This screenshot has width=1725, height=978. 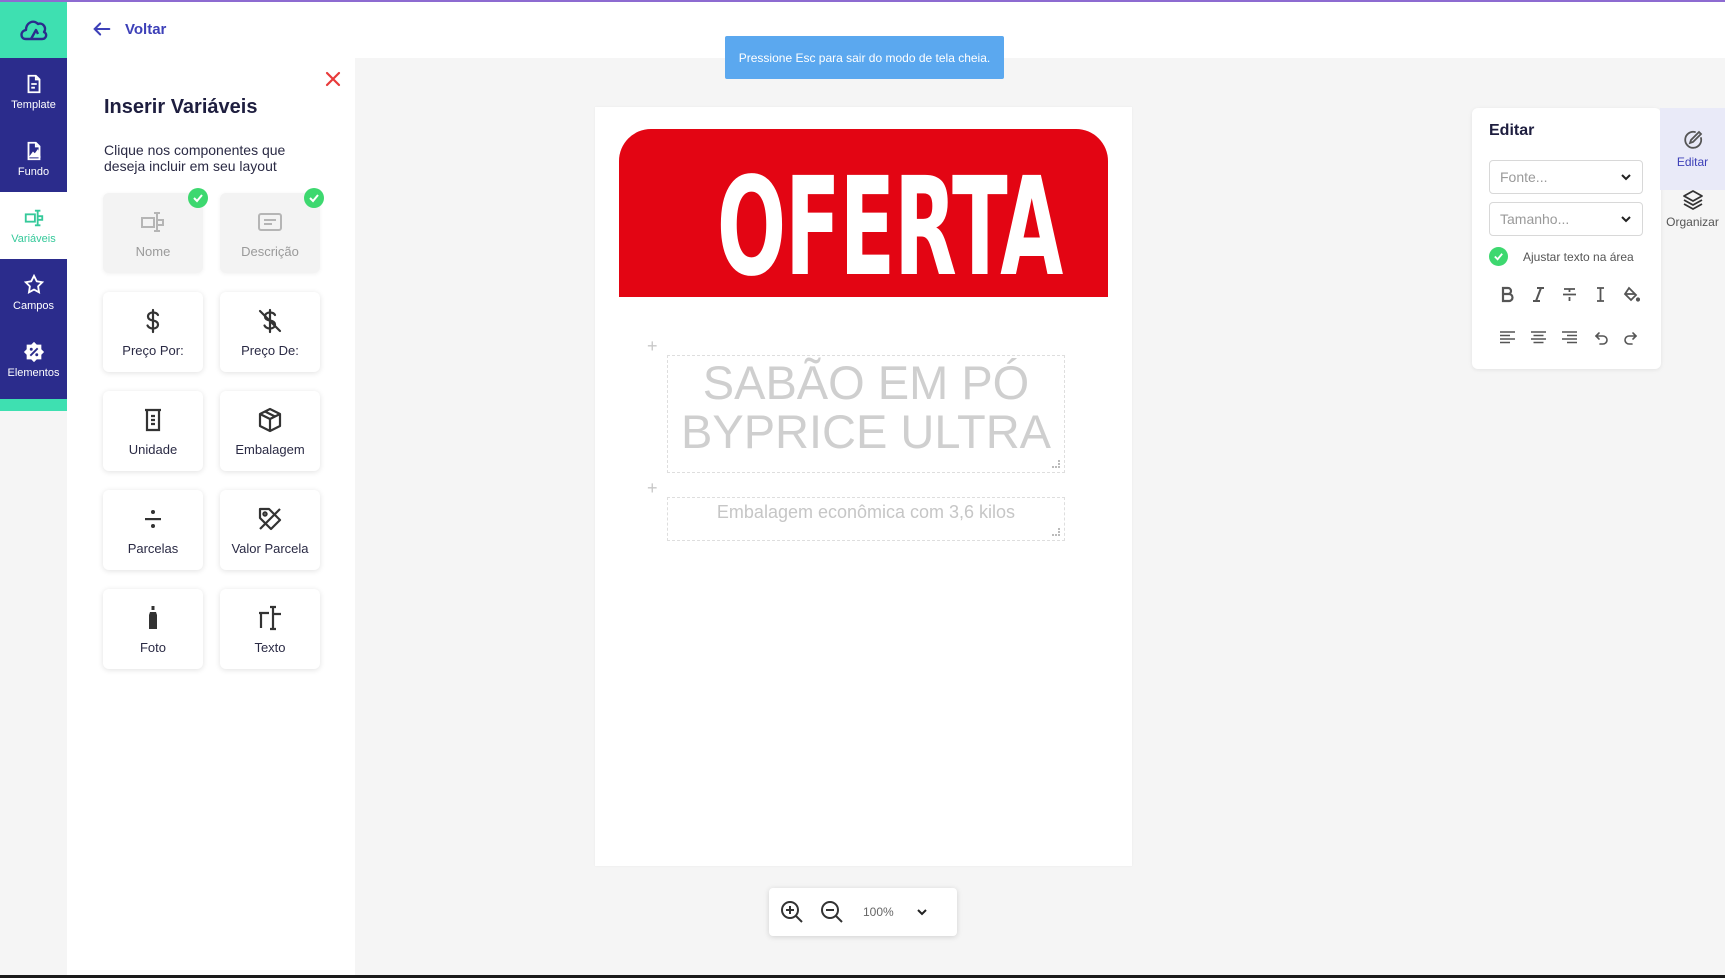 What do you see at coordinates (33, 405) in the screenshot?
I see `rail-accent` at bounding box center [33, 405].